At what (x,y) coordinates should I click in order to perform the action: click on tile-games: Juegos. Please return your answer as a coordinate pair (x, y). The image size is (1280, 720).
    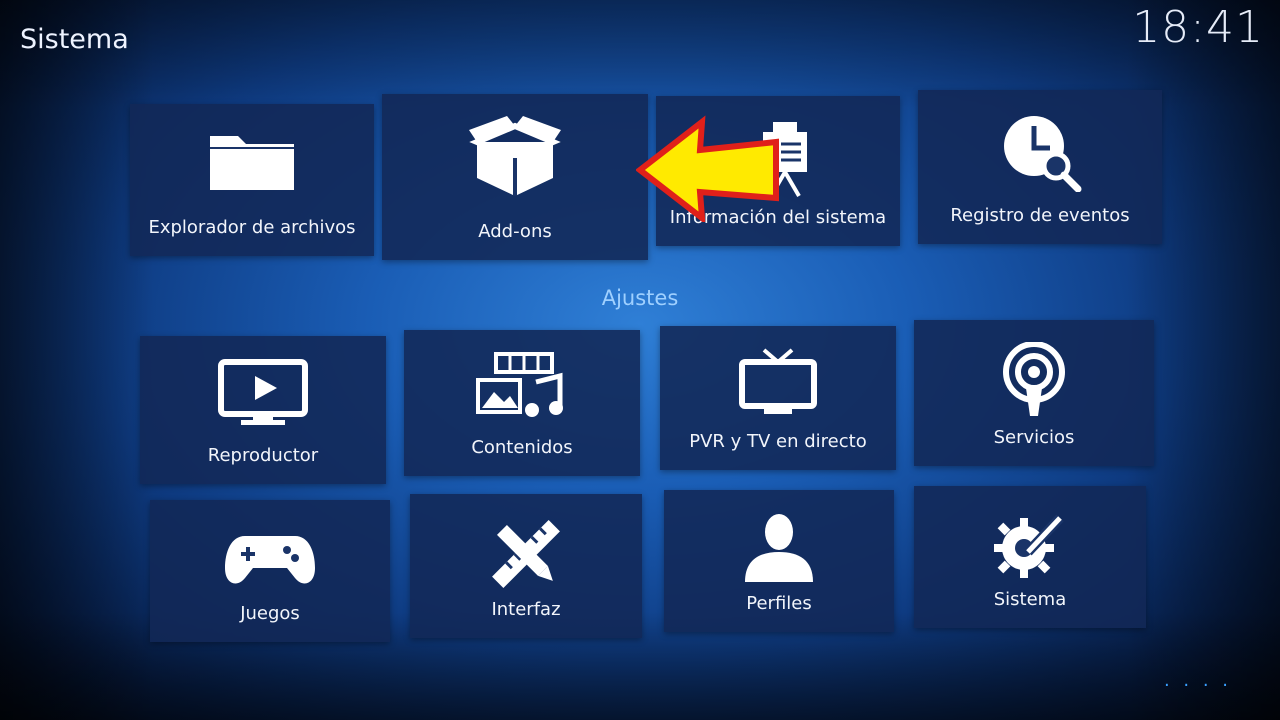
    Looking at the image, I should click on (270, 571).